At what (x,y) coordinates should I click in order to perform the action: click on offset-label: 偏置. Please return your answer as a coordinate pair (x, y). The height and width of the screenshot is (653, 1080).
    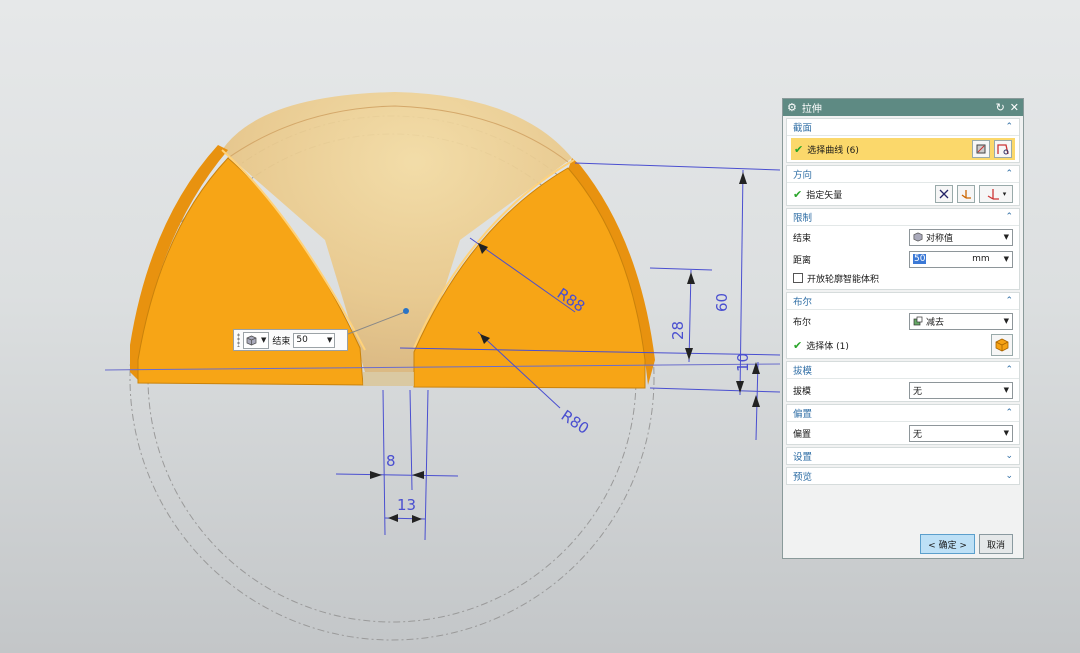
    Looking at the image, I should click on (802, 434).